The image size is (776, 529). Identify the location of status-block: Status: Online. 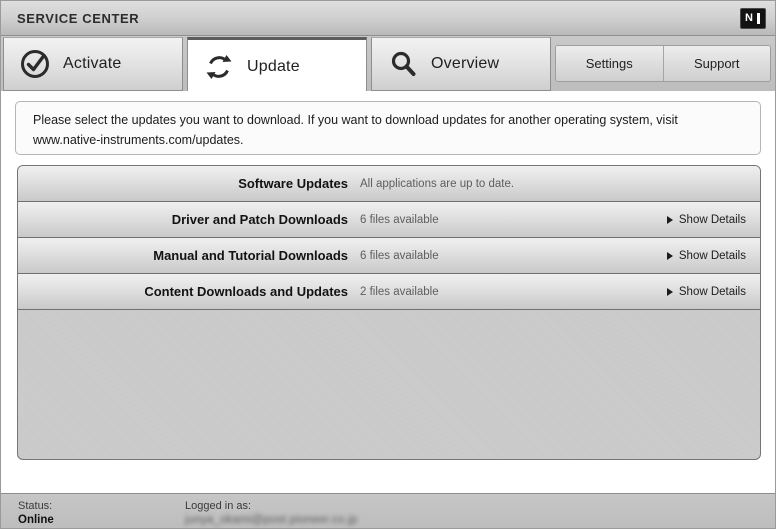
(36, 513).